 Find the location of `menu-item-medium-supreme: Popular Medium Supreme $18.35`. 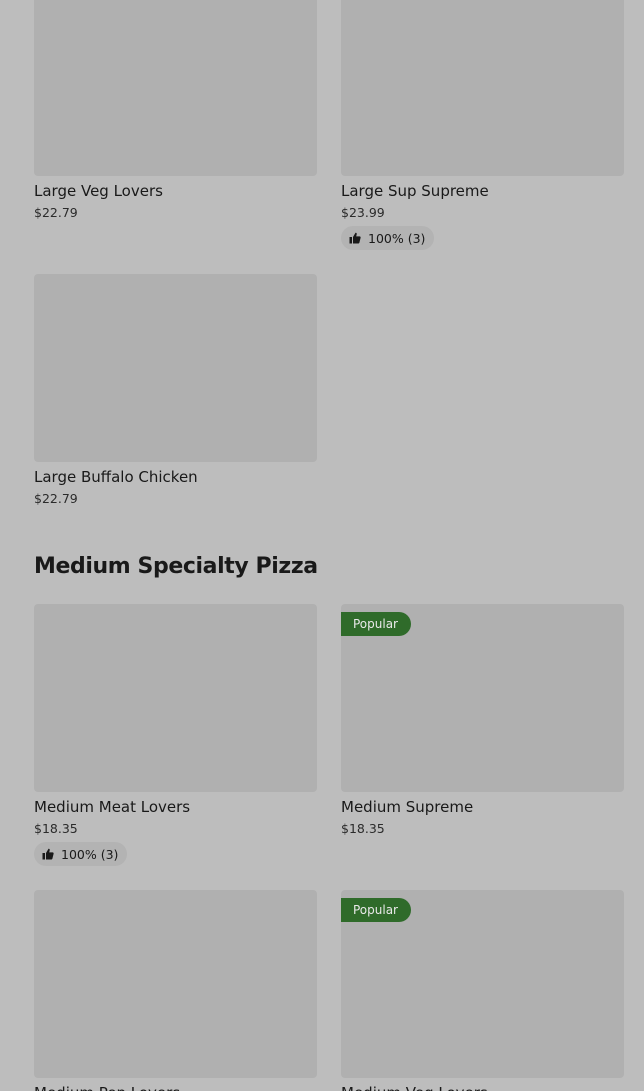

menu-item-medium-supreme: Popular Medium Supreme $18.35 is located at coordinates (482, 720).